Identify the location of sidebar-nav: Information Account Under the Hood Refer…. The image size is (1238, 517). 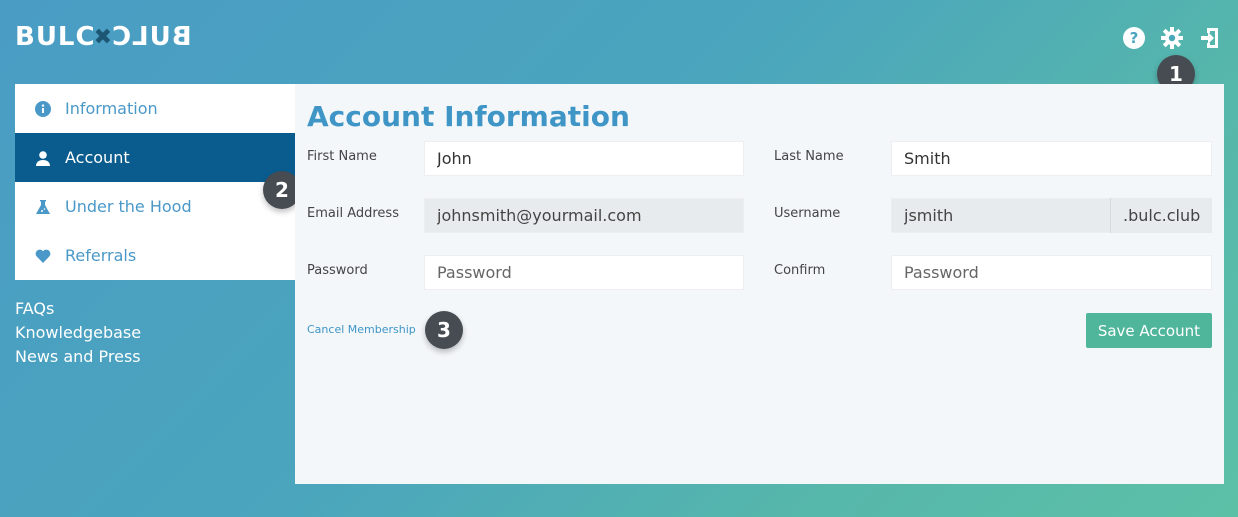
(155, 182).